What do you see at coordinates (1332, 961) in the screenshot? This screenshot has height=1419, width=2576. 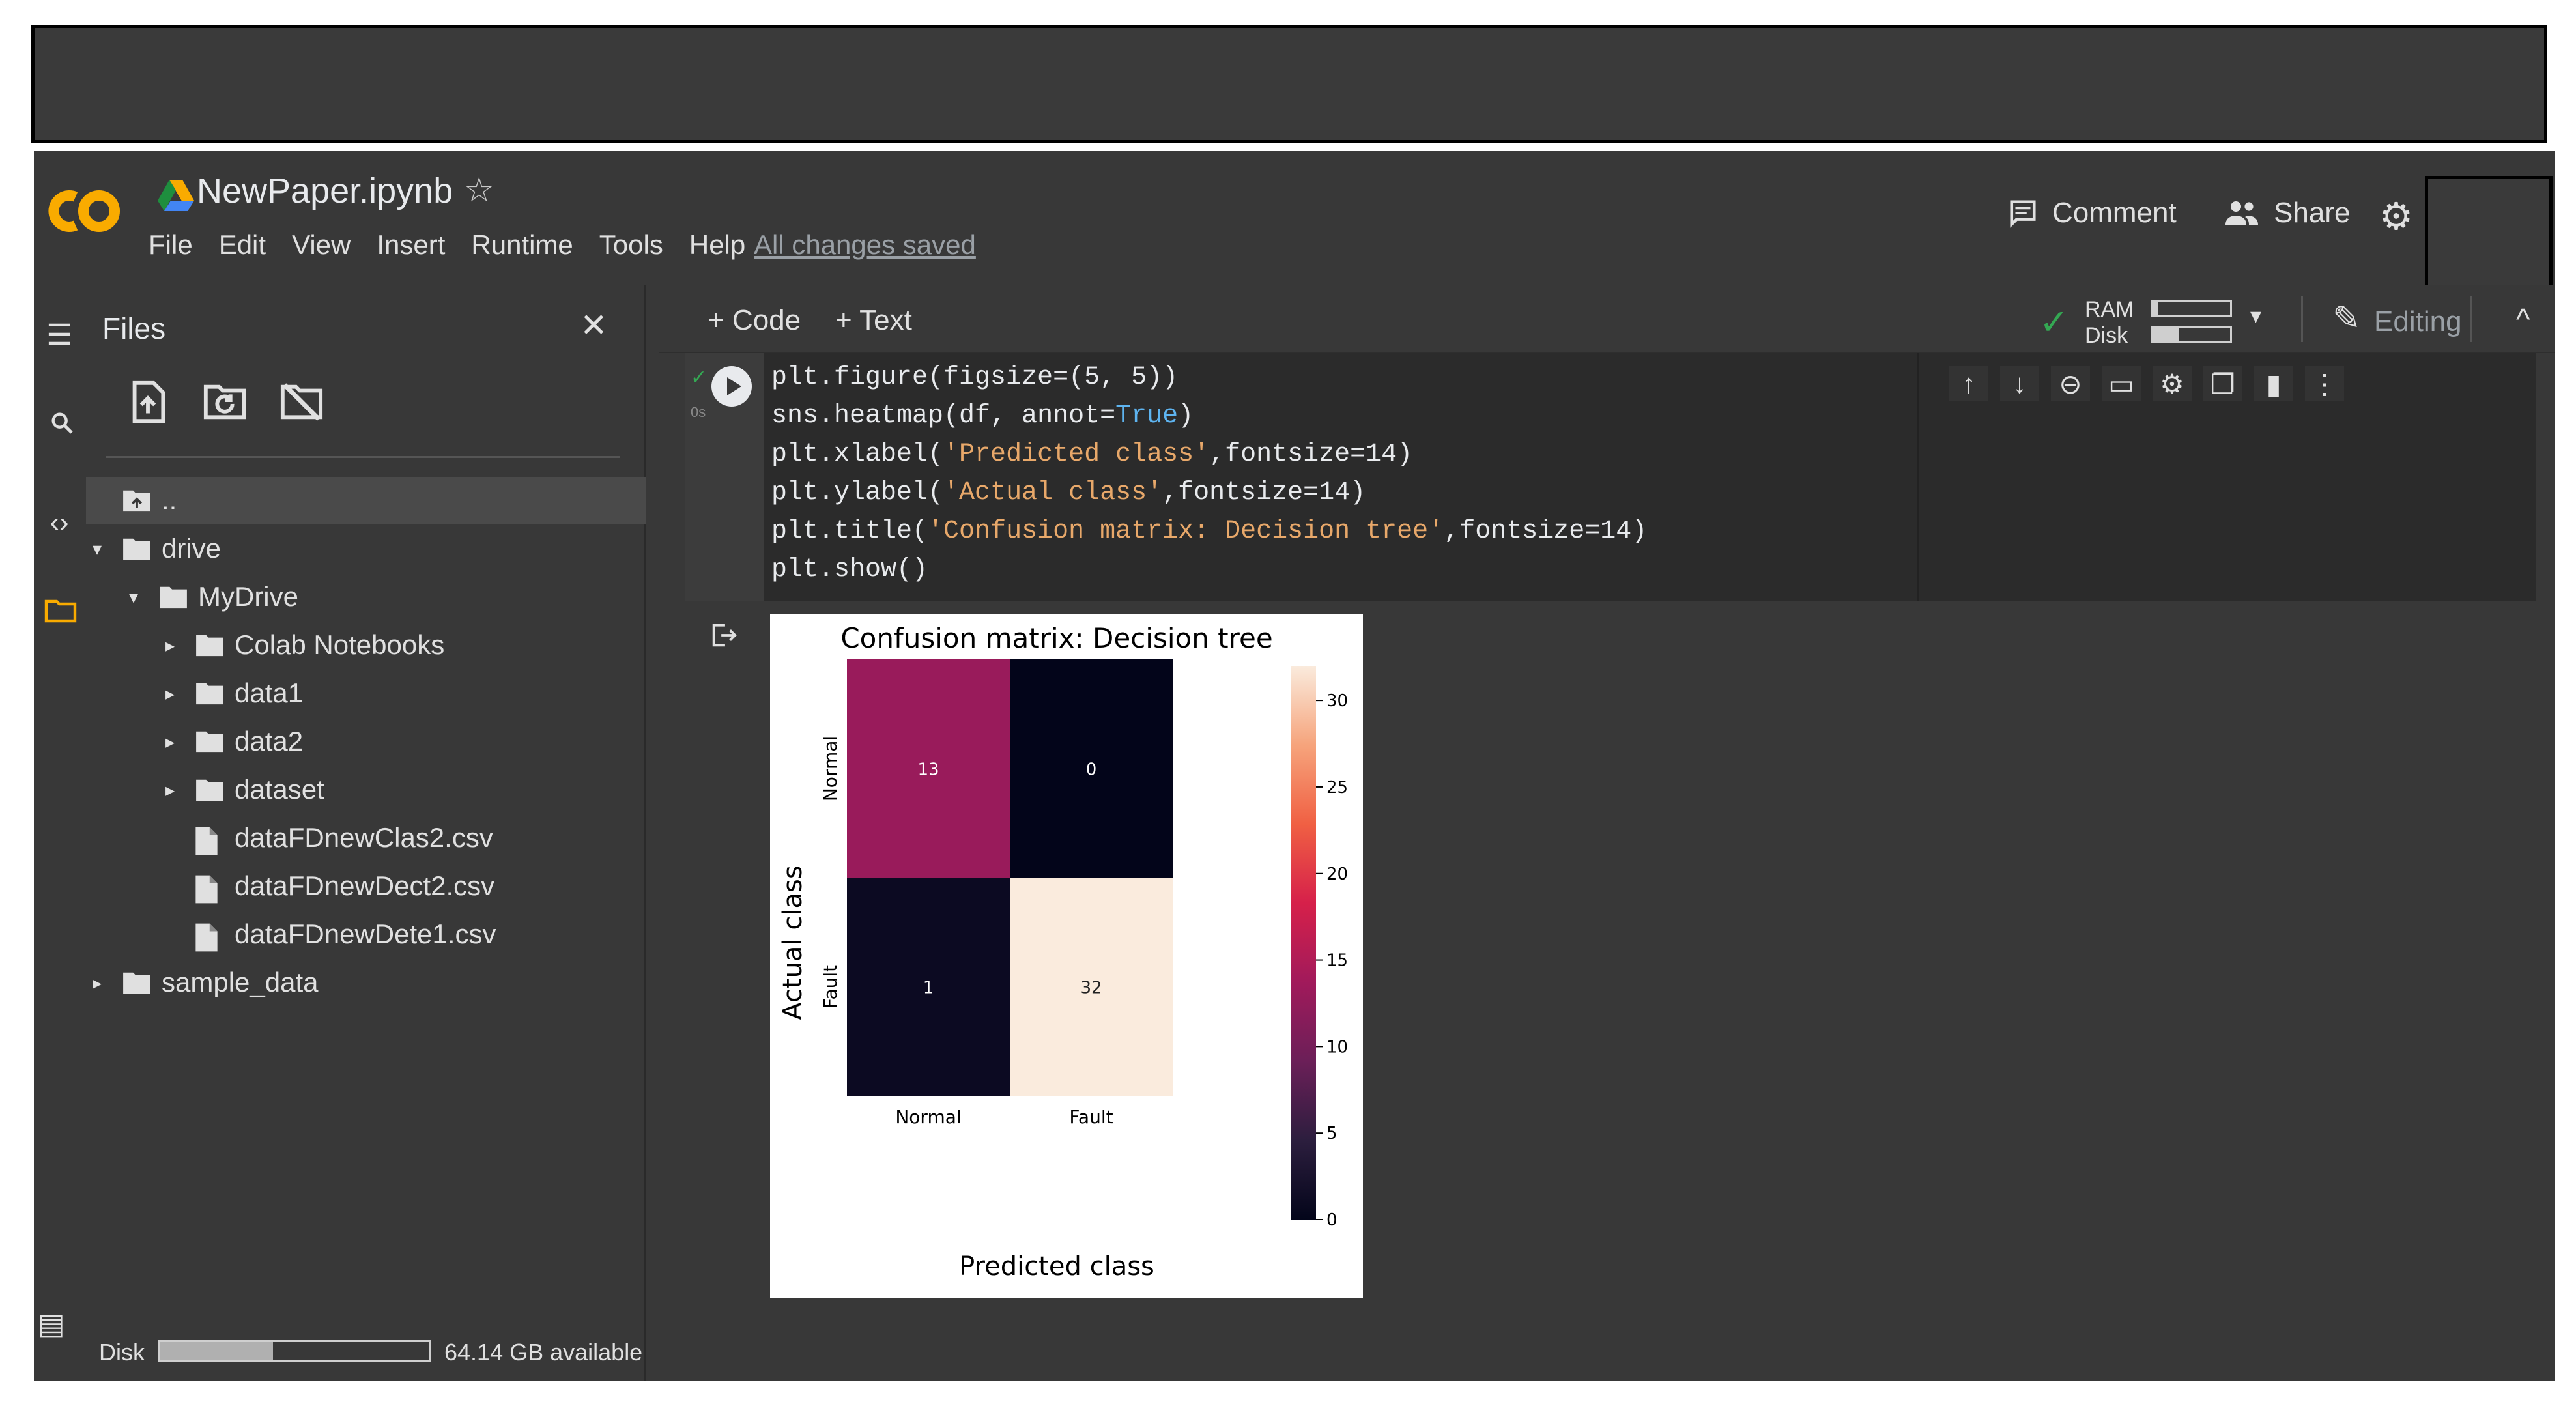 I see `colorbar-ticks: 0 5 10 15 20 25 30` at bounding box center [1332, 961].